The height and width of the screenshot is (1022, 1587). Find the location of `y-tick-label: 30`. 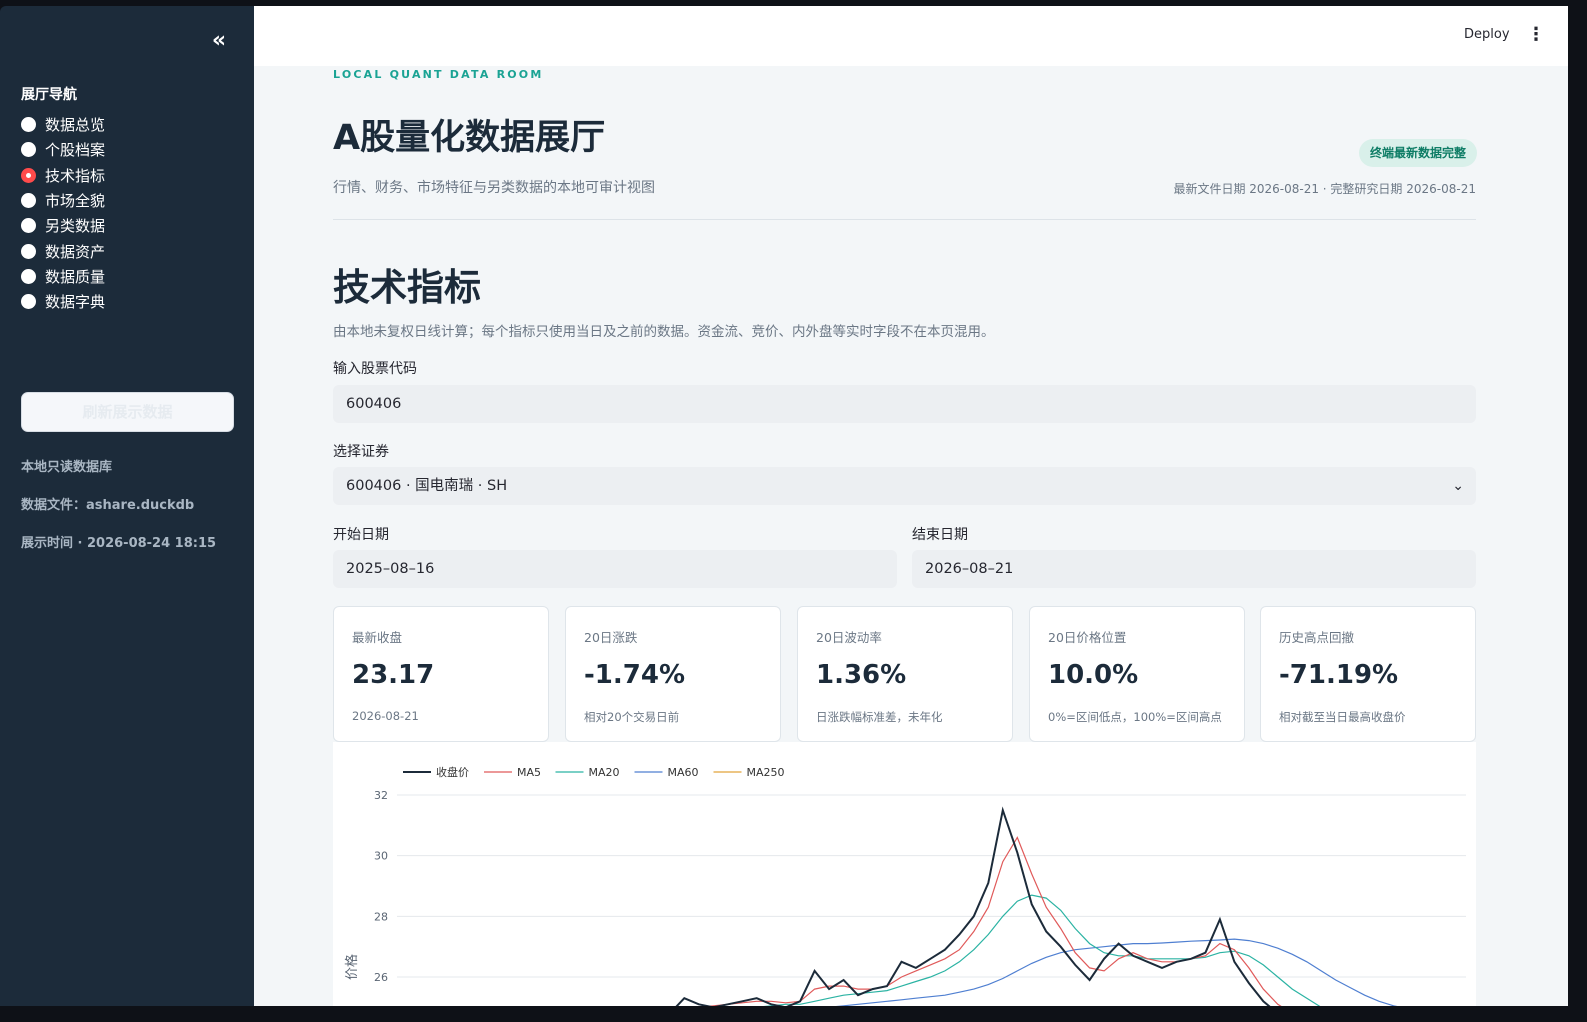

y-tick-label: 30 is located at coordinates (381, 856).